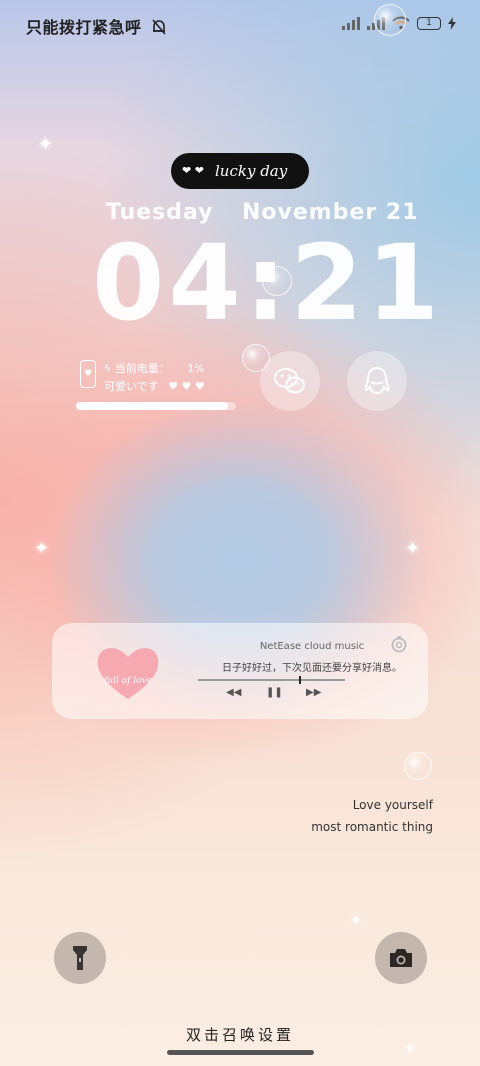 This screenshot has height=1066, width=480. I want to click on battery-row: ϟ 当前电量： 1%, so click(154, 368).